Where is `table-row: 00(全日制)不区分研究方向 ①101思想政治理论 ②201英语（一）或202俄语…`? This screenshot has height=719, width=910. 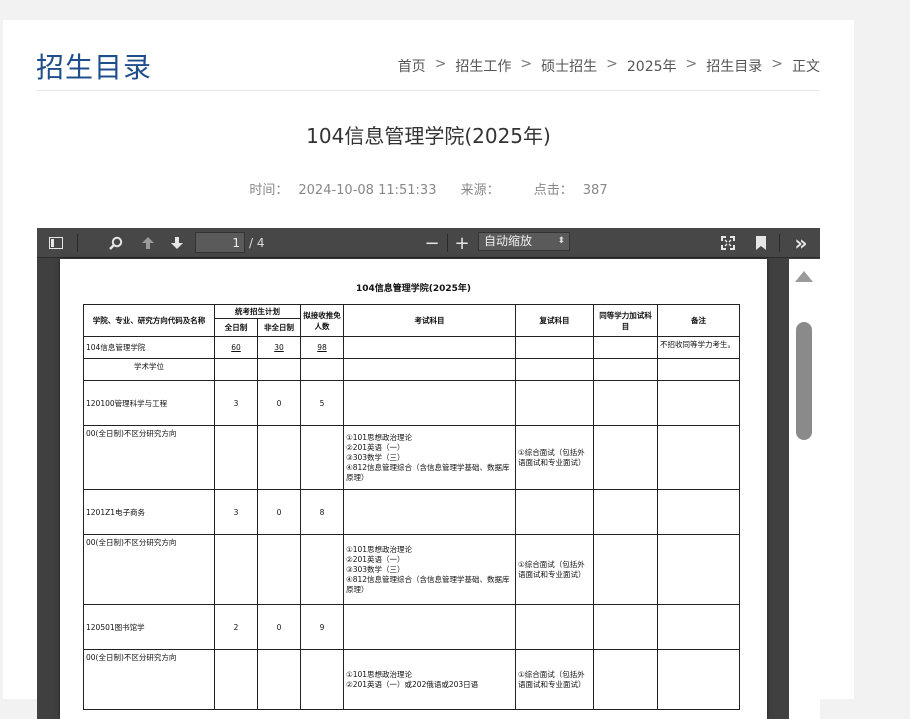 table-row: 00(全日制)不区分研究方向 ①101思想政治理论 ②201英语（一）或202俄语… is located at coordinates (411, 679).